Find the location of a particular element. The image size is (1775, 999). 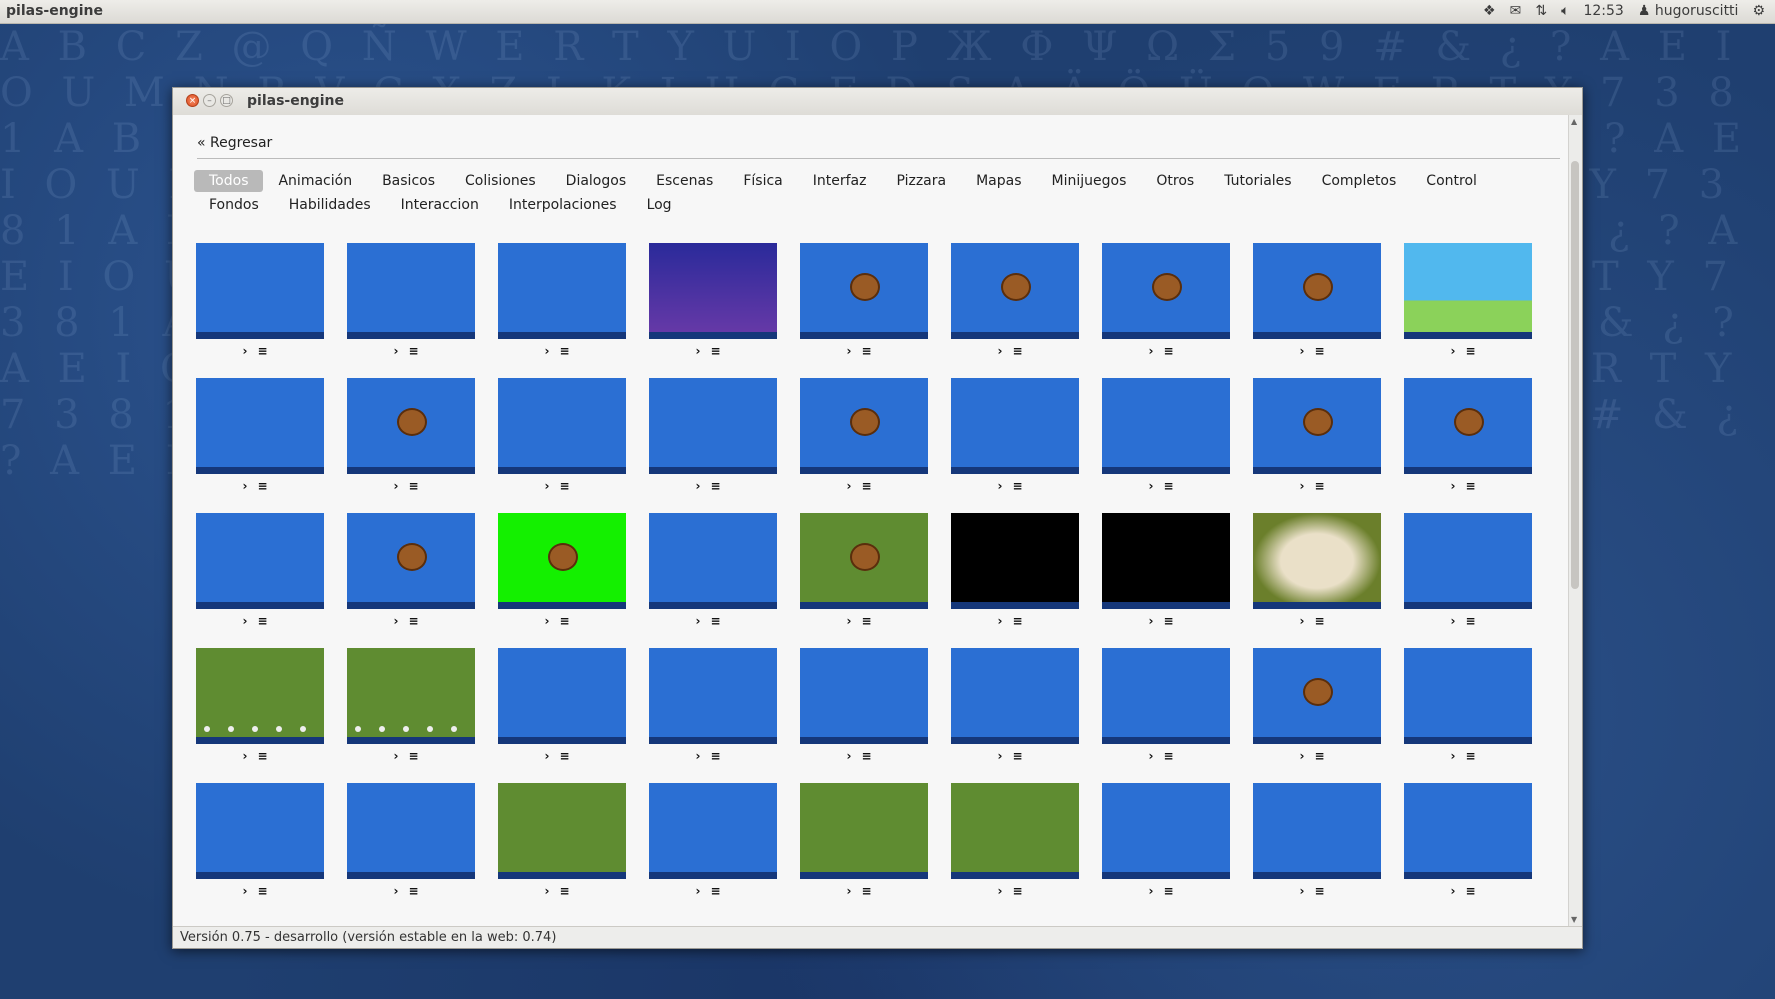

category-tab: Animación is located at coordinates (315, 181).